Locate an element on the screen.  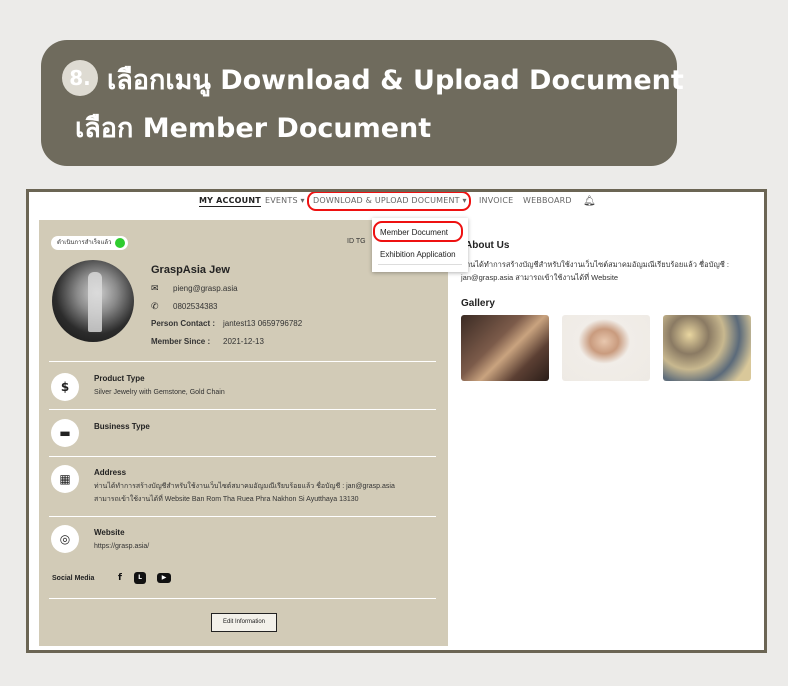
email-value: pieng@grasp.asia is located at coordinates (205, 288).